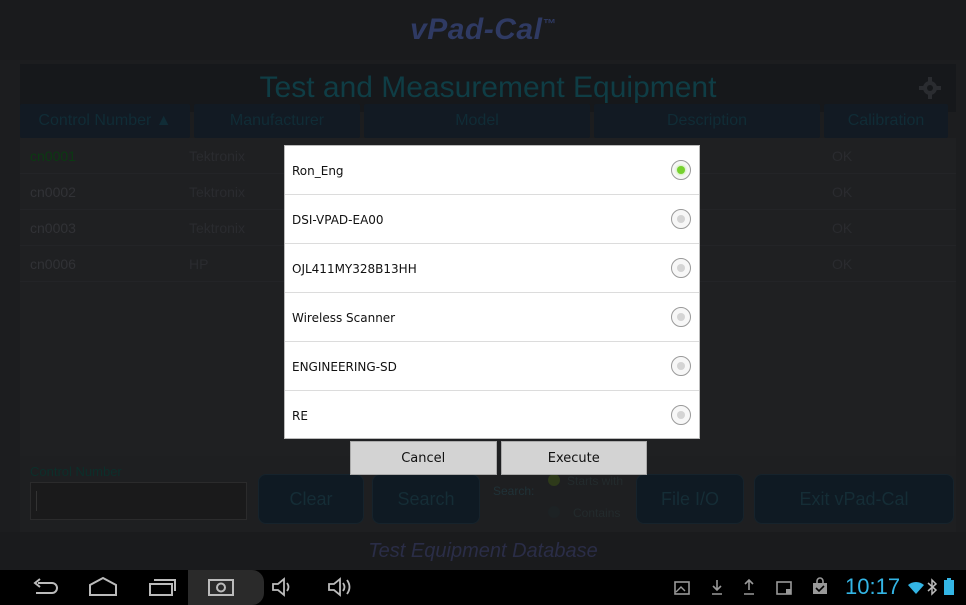 The height and width of the screenshot is (605, 966). What do you see at coordinates (707, 121) in the screenshot?
I see `header-description: Description` at bounding box center [707, 121].